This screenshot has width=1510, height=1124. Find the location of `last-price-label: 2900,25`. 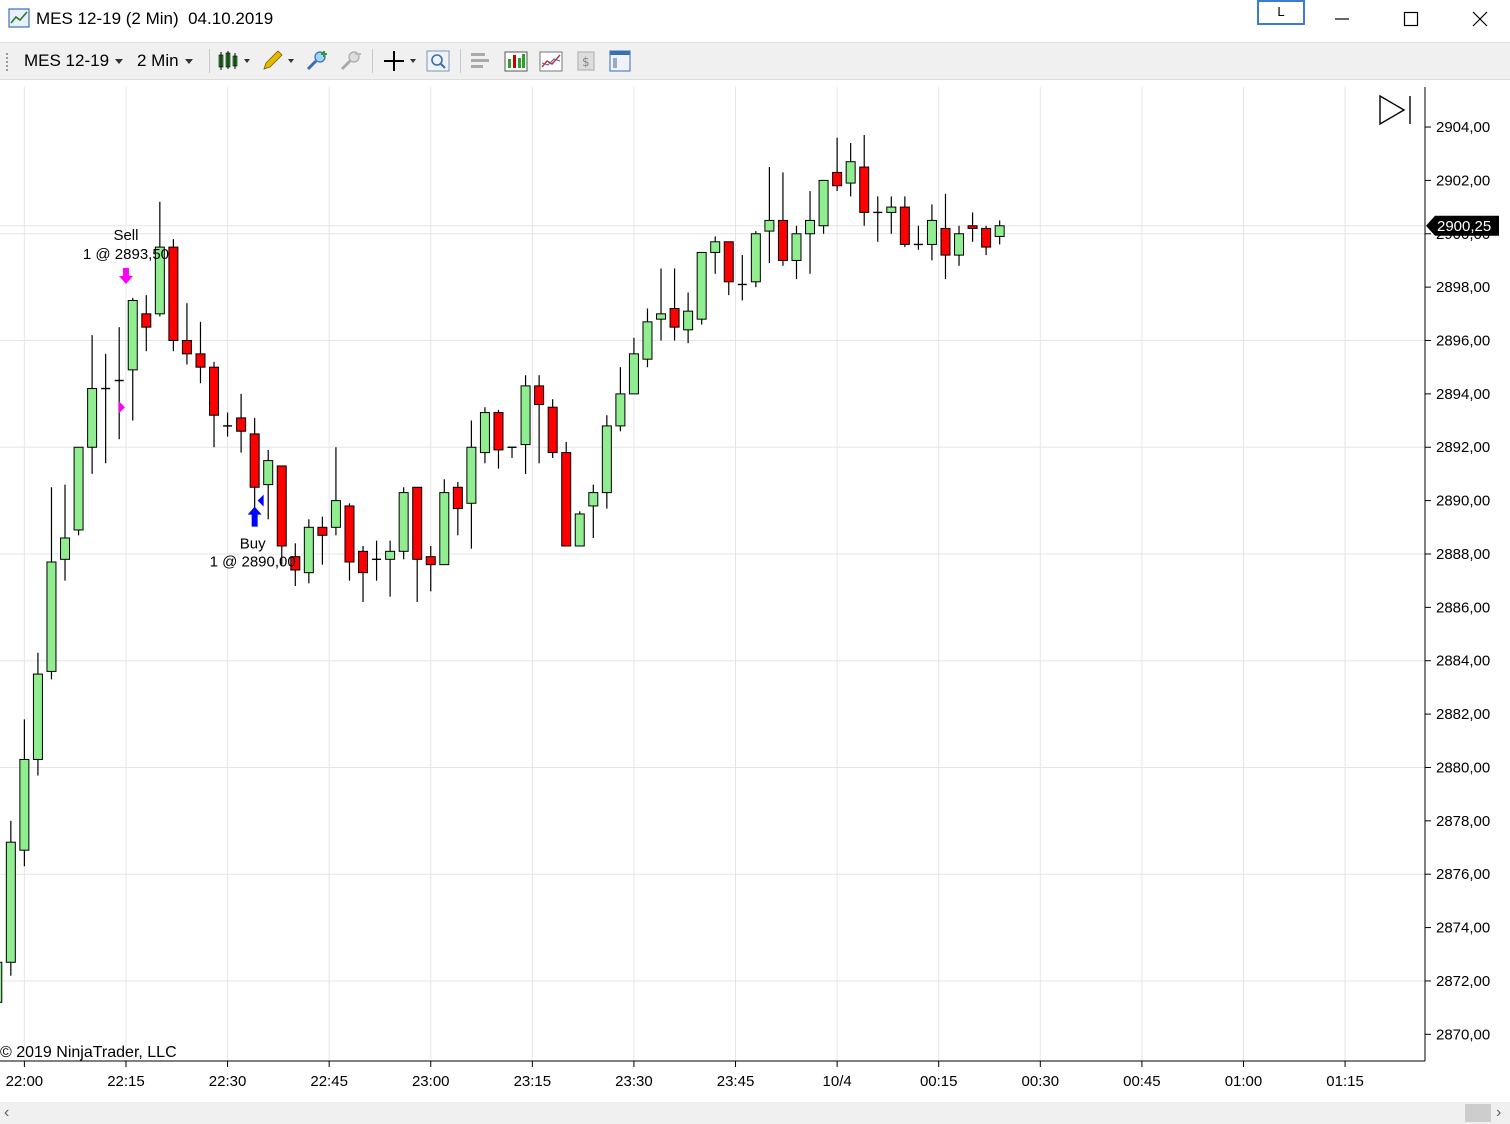

last-price-label: 2900,25 is located at coordinates (1464, 226).